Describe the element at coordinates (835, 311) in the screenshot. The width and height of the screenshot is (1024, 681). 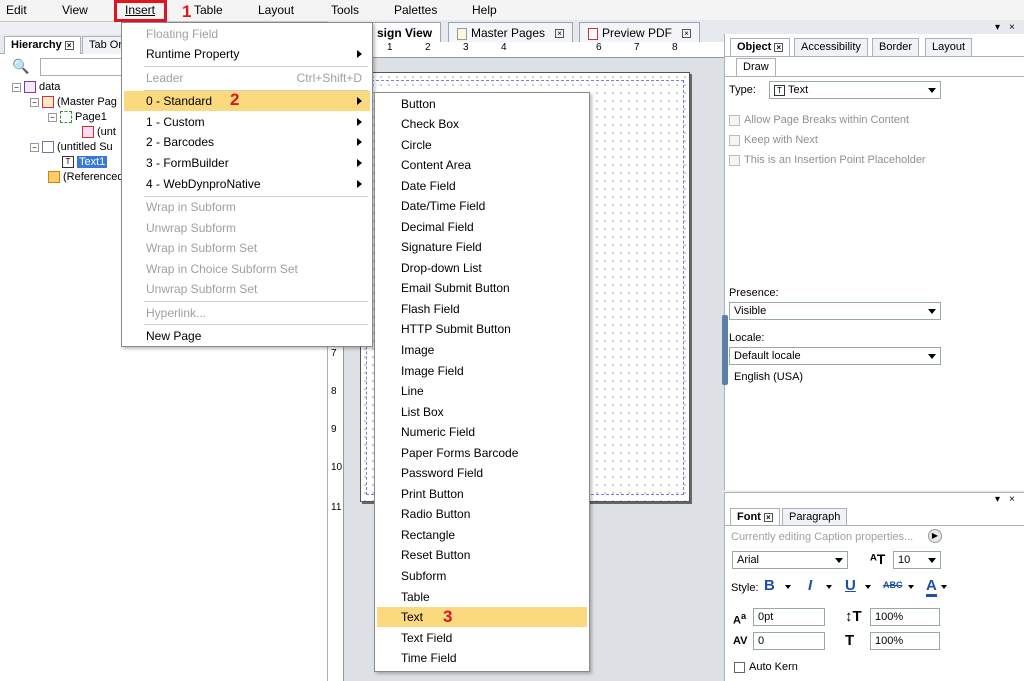
I see `presence-dropdown: Visible` at that location.